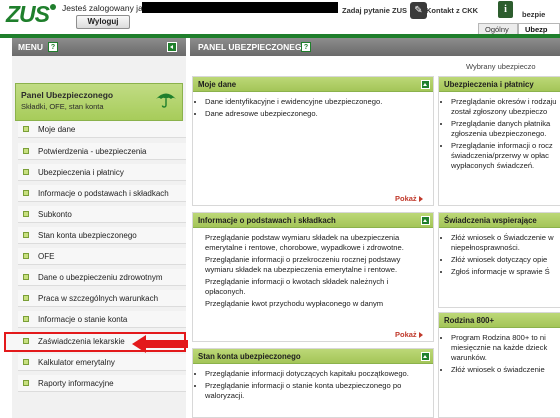  Describe the element at coordinates (76, 383) in the screenshot. I see `sidebar-item-label: Raporty informacyjne` at that location.